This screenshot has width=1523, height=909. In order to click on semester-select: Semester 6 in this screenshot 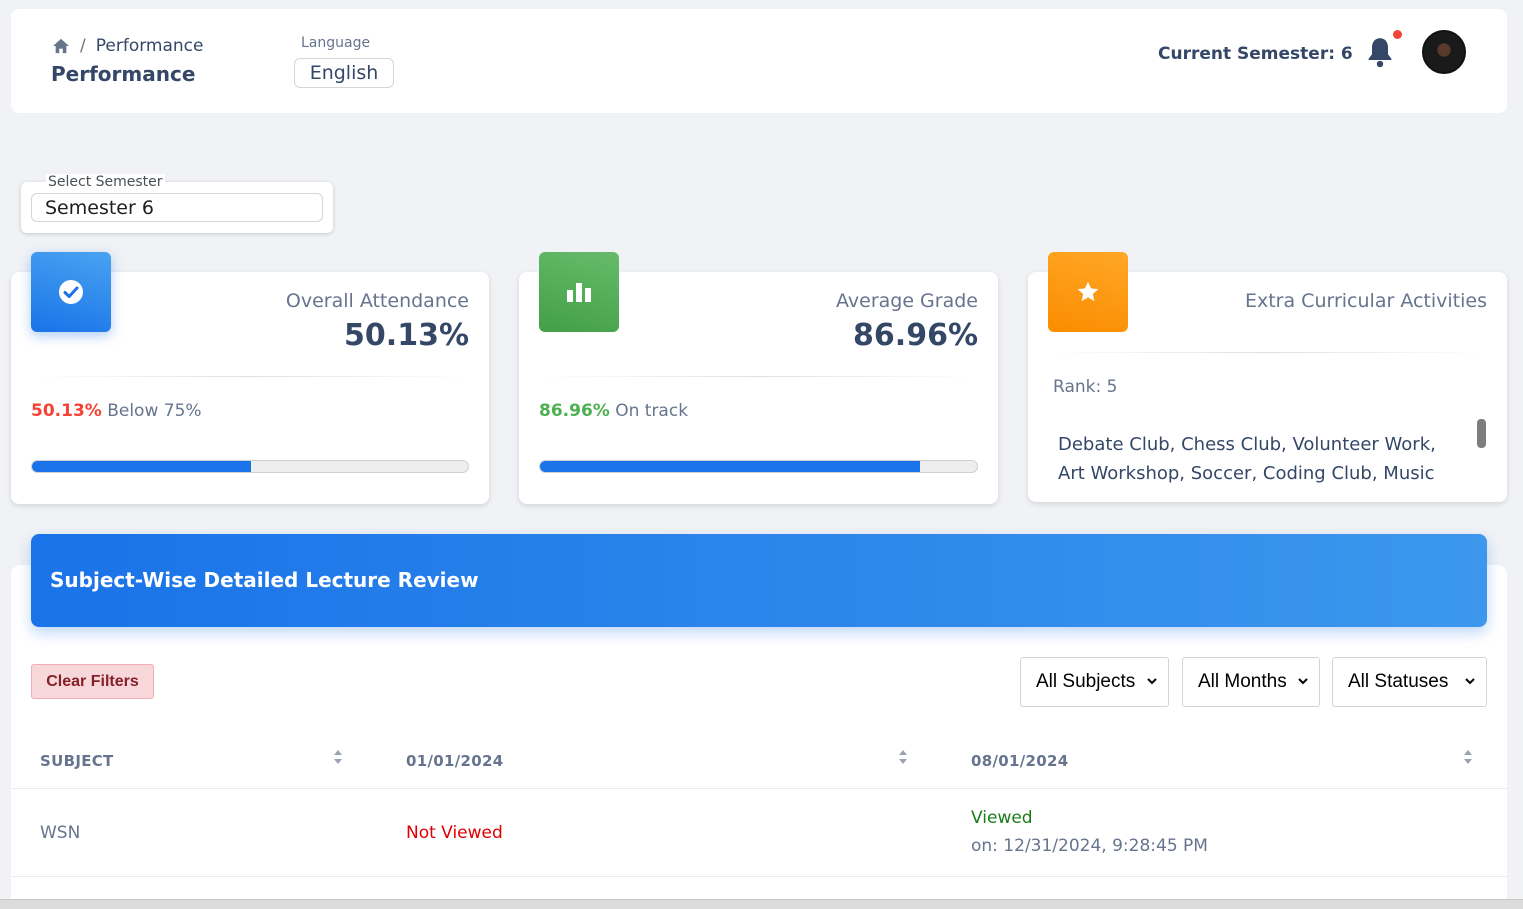, I will do `click(177, 207)`.